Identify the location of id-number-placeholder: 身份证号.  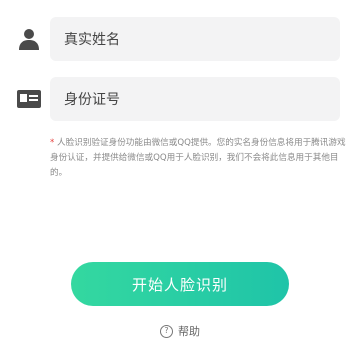
(92, 100).